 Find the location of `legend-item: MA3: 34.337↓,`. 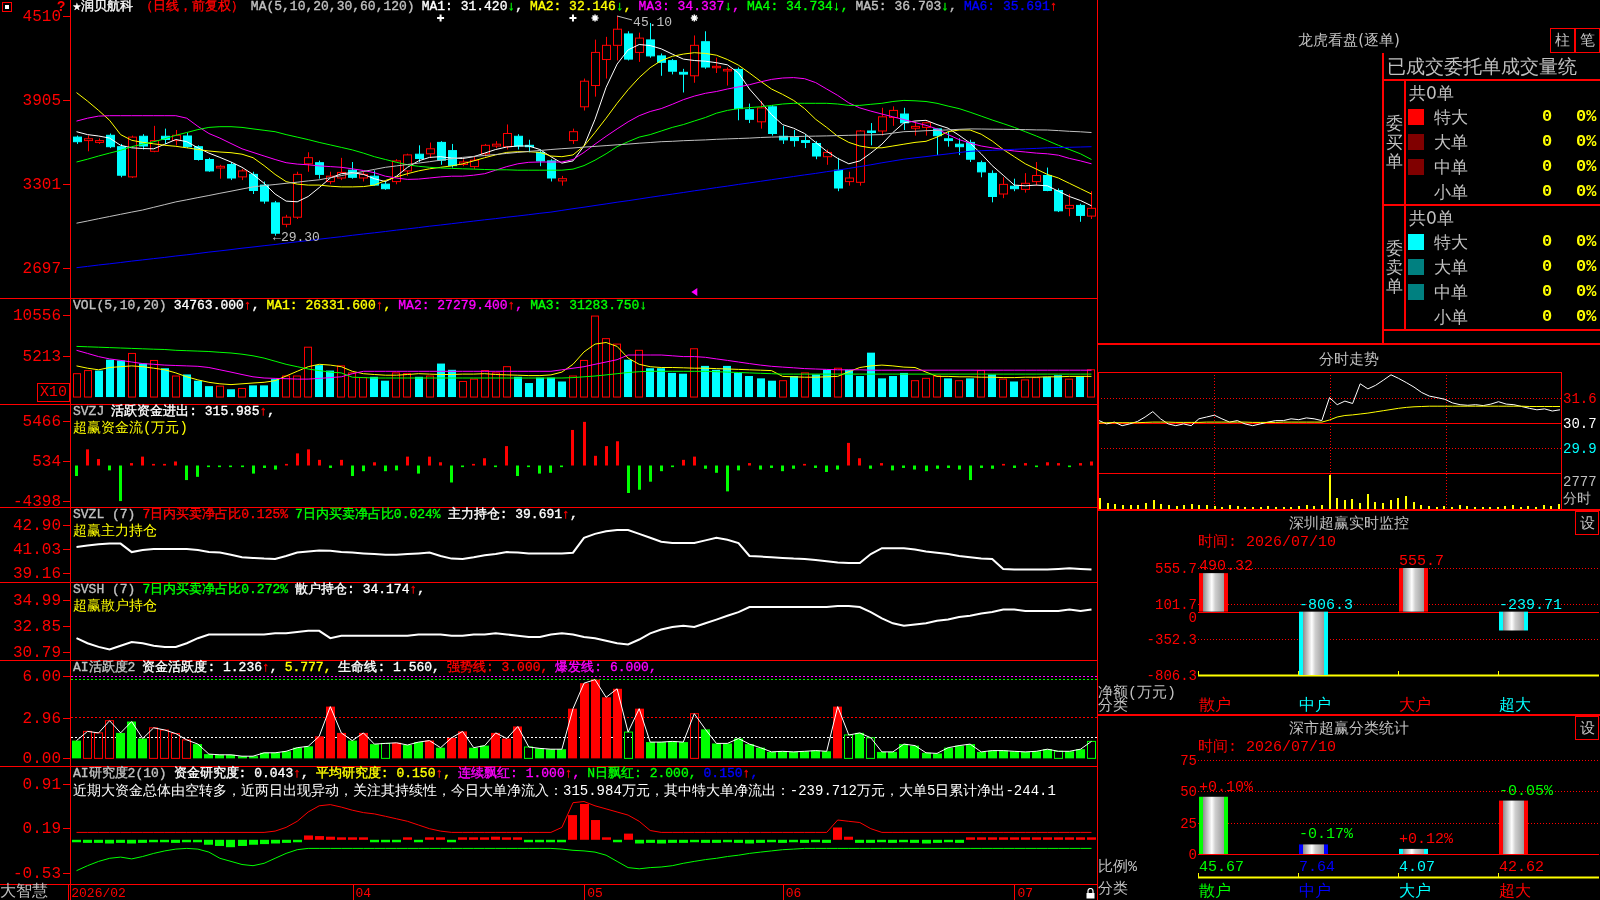

legend-item: MA3: 34.337↓, is located at coordinates (689, 7).